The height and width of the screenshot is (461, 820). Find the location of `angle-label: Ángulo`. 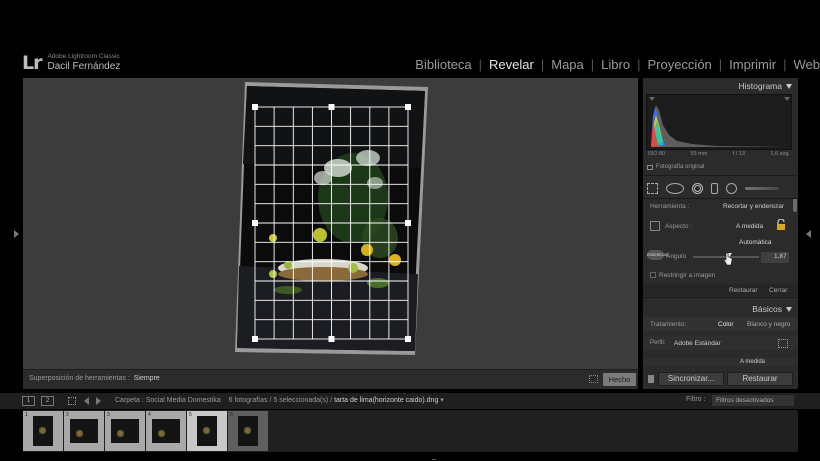

angle-label: Ángulo is located at coordinates (676, 256).